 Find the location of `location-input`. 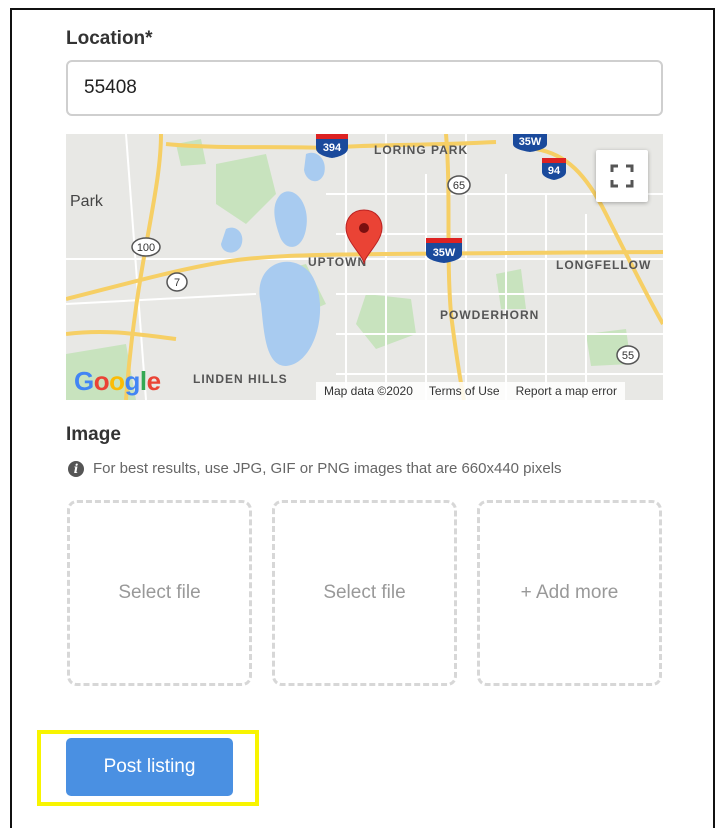

location-input is located at coordinates (364, 88).